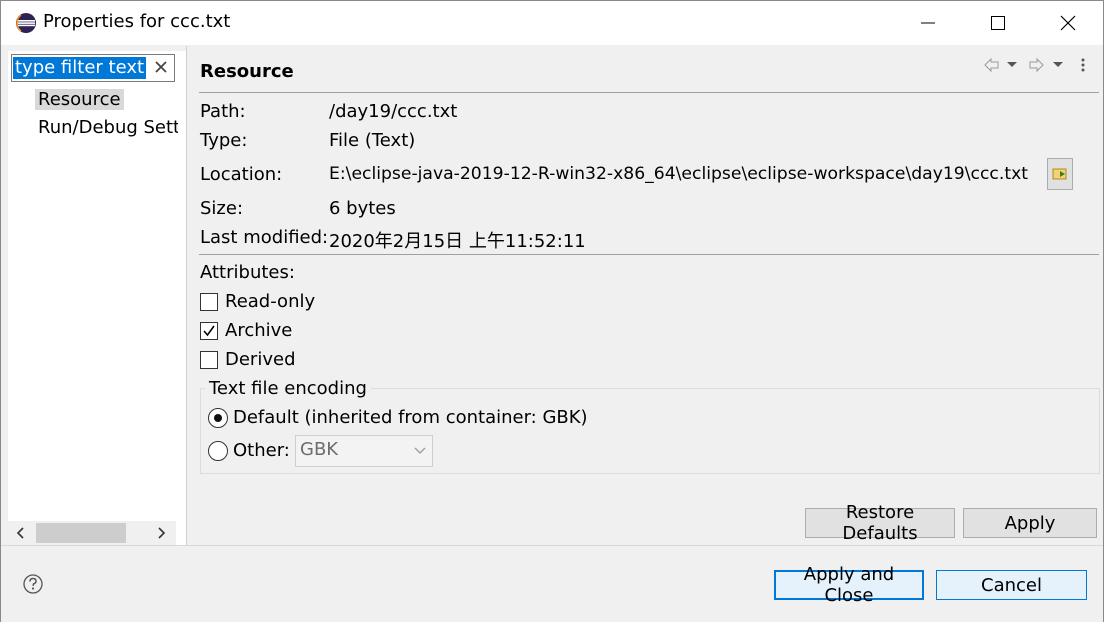 The height and width of the screenshot is (622, 1104). Describe the element at coordinates (80, 68) in the screenshot. I see `filter-input-text: type filter text` at that location.